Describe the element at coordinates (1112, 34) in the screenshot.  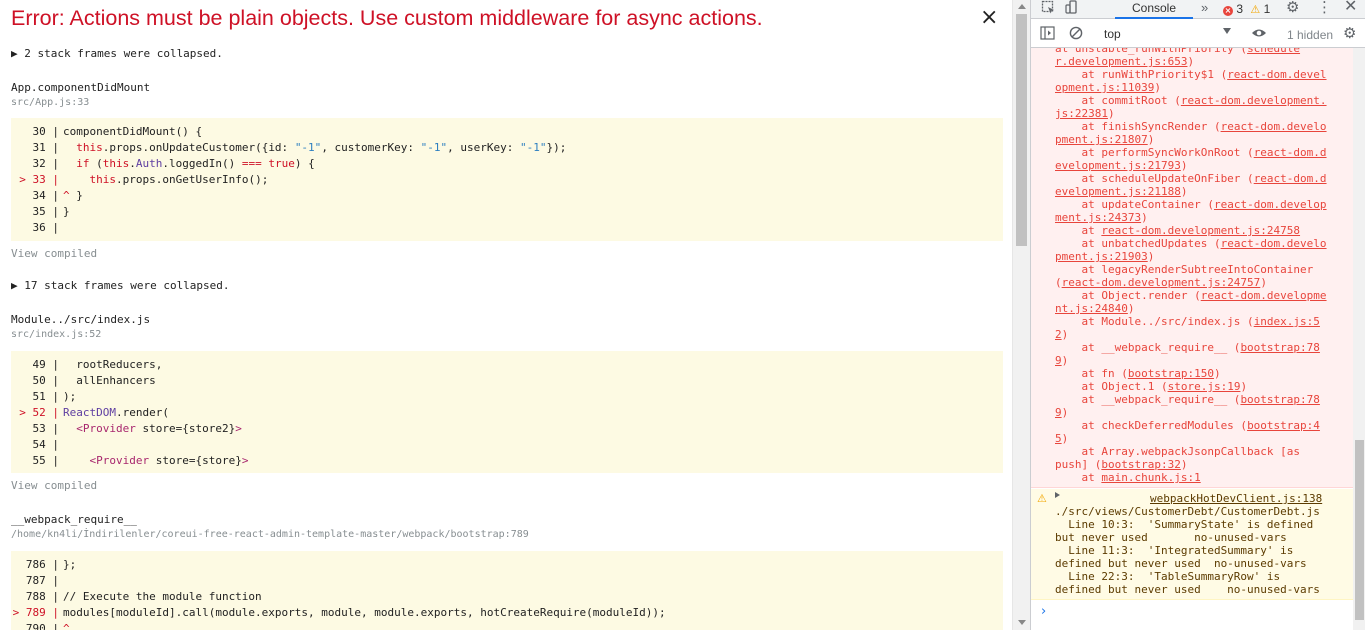
I see `context-select-value: top` at that location.